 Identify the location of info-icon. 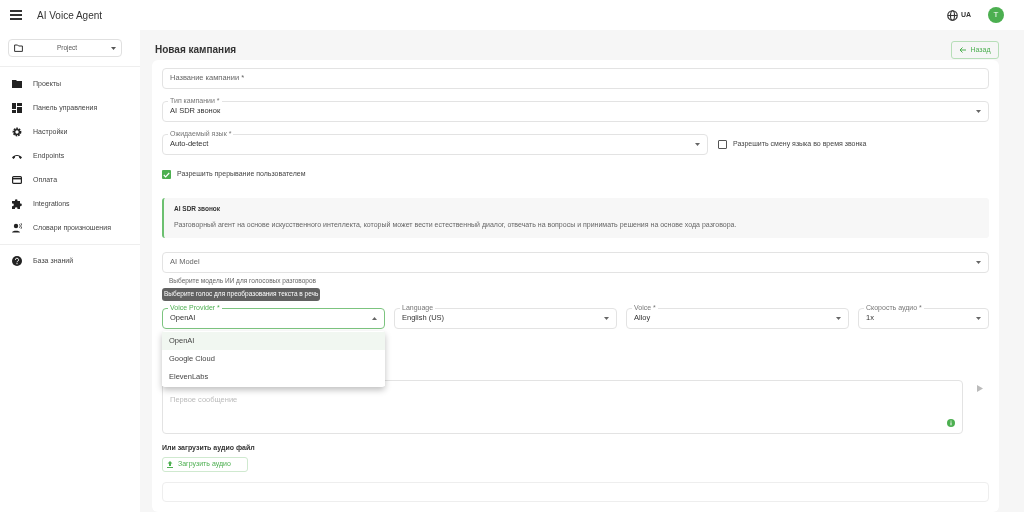
(951, 422).